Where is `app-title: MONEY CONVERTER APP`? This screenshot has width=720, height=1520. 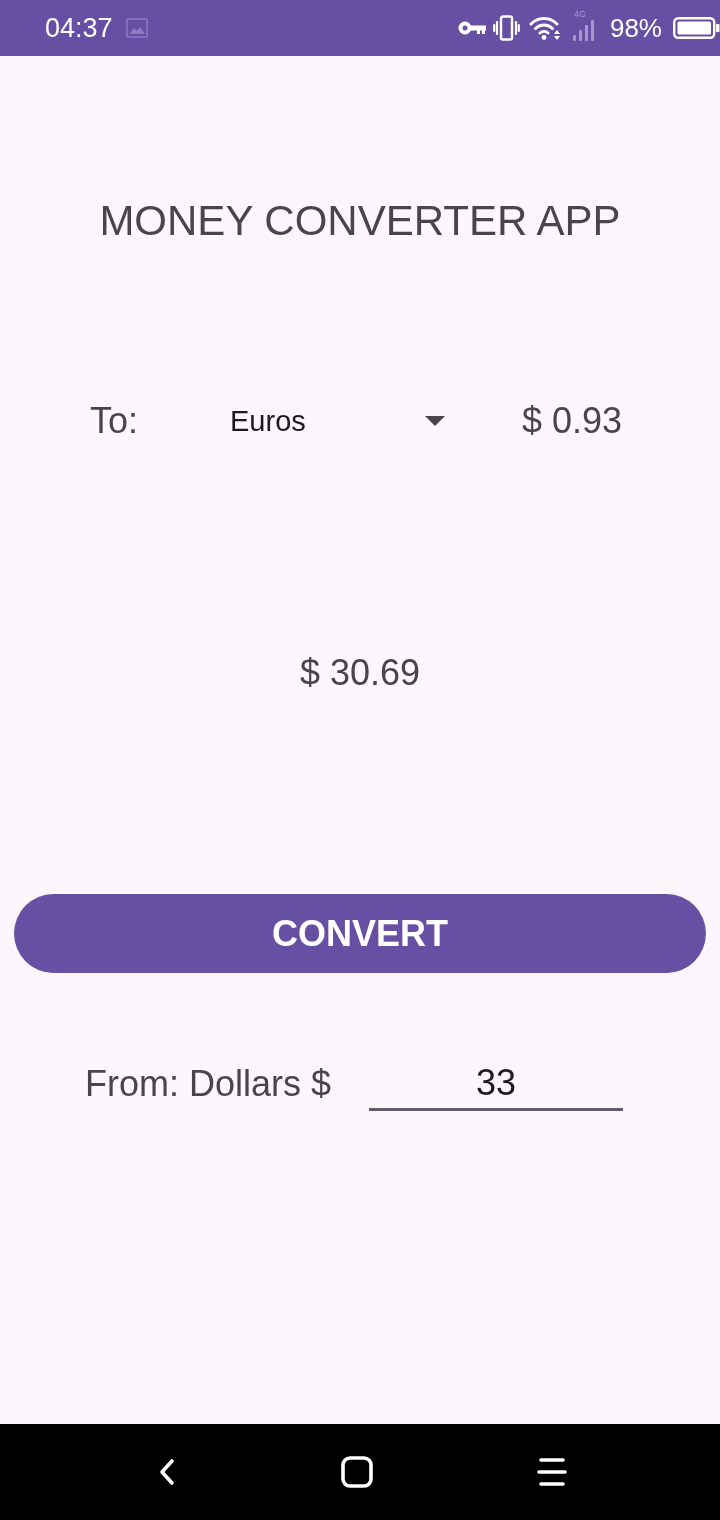
app-title: MONEY CONVERTER APP is located at coordinates (360, 221).